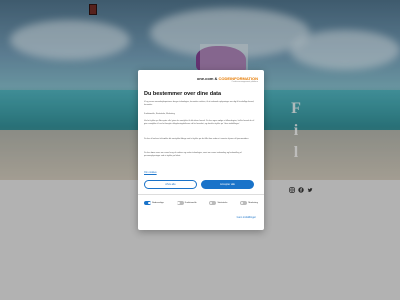 The height and width of the screenshot is (300, 400). What do you see at coordinates (170, 184) in the screenshot?
I see `reject-all-button: Afvis alle` at bounding box center [170, 184].